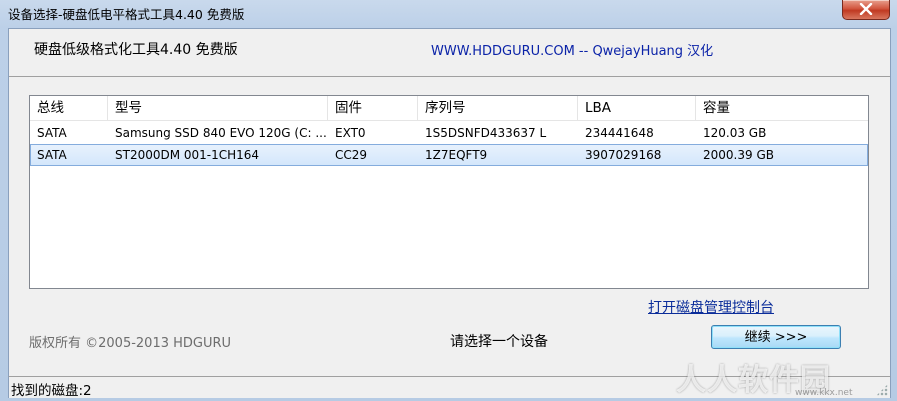 The height and width of the screenshot is (401, 897). What do you see at coordinates (738, 155) in the screenshot?
I see `cell-capacity: 2000.39 GB` at bounding box center [738, 155].